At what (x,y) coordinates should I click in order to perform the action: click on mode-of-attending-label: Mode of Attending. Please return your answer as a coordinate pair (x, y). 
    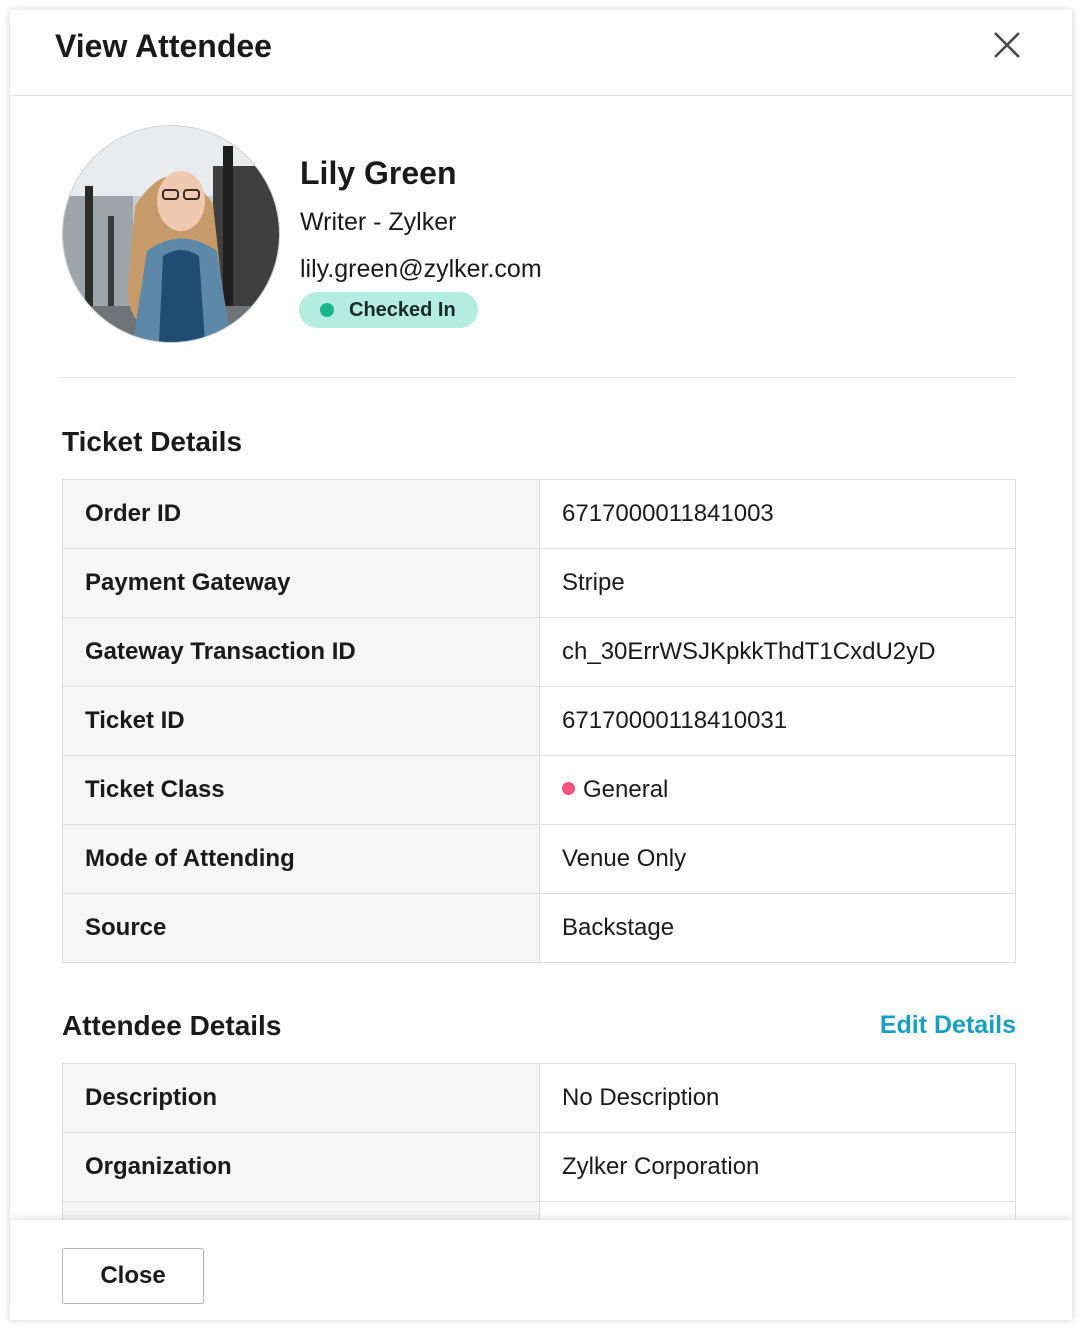
    Looking at the image, I should click on (301, 859).